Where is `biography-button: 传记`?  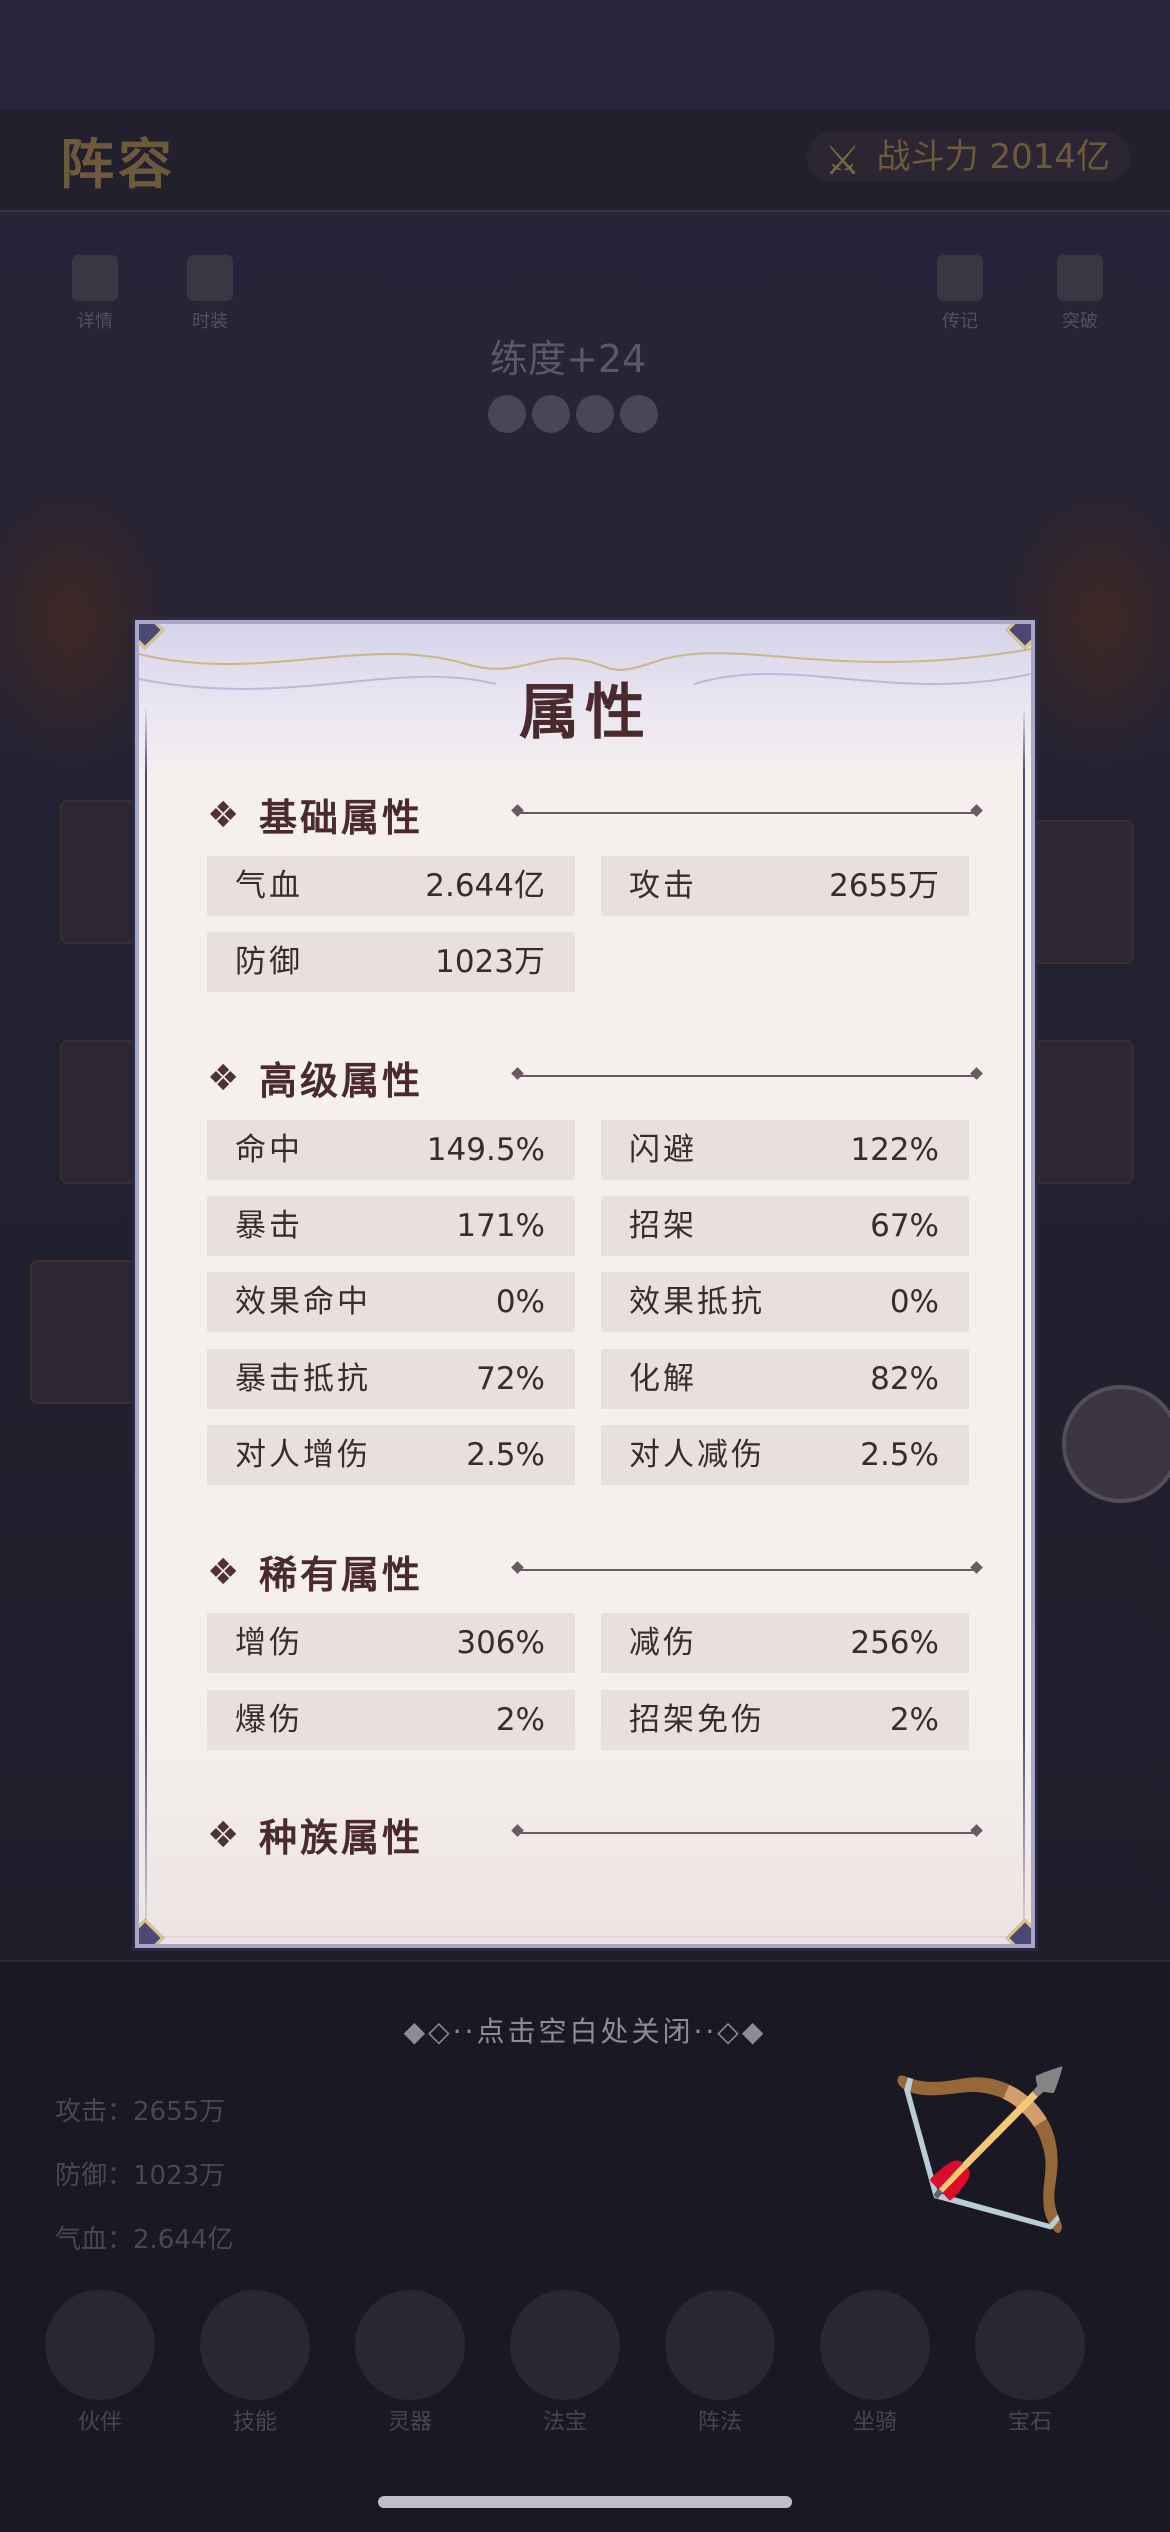
biography-button: 传记 is located at coordinates (960, 294).